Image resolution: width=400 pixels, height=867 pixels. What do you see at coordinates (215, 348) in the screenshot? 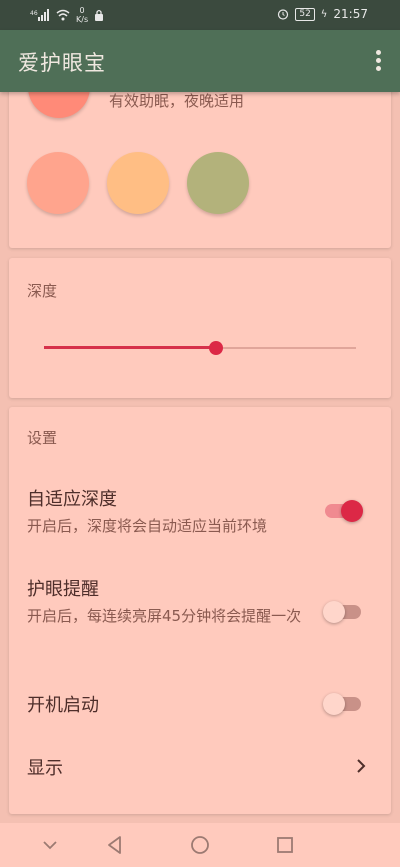
I see `slider-thumb` at bounding box center [215, 348].